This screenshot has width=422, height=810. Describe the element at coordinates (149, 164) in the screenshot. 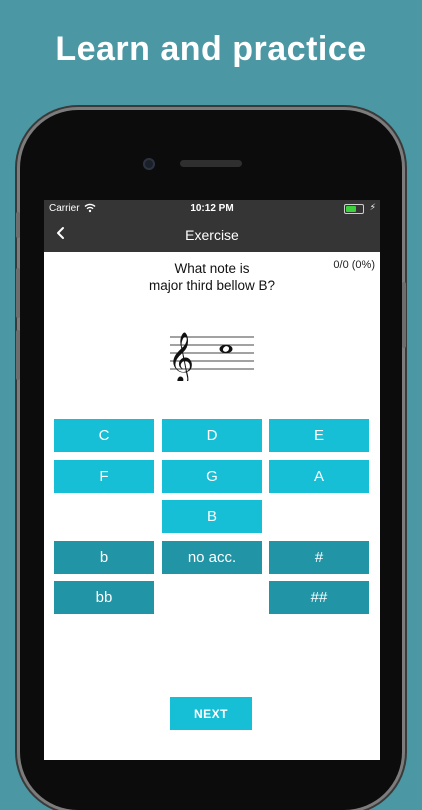

I see `front-camera` at that location.